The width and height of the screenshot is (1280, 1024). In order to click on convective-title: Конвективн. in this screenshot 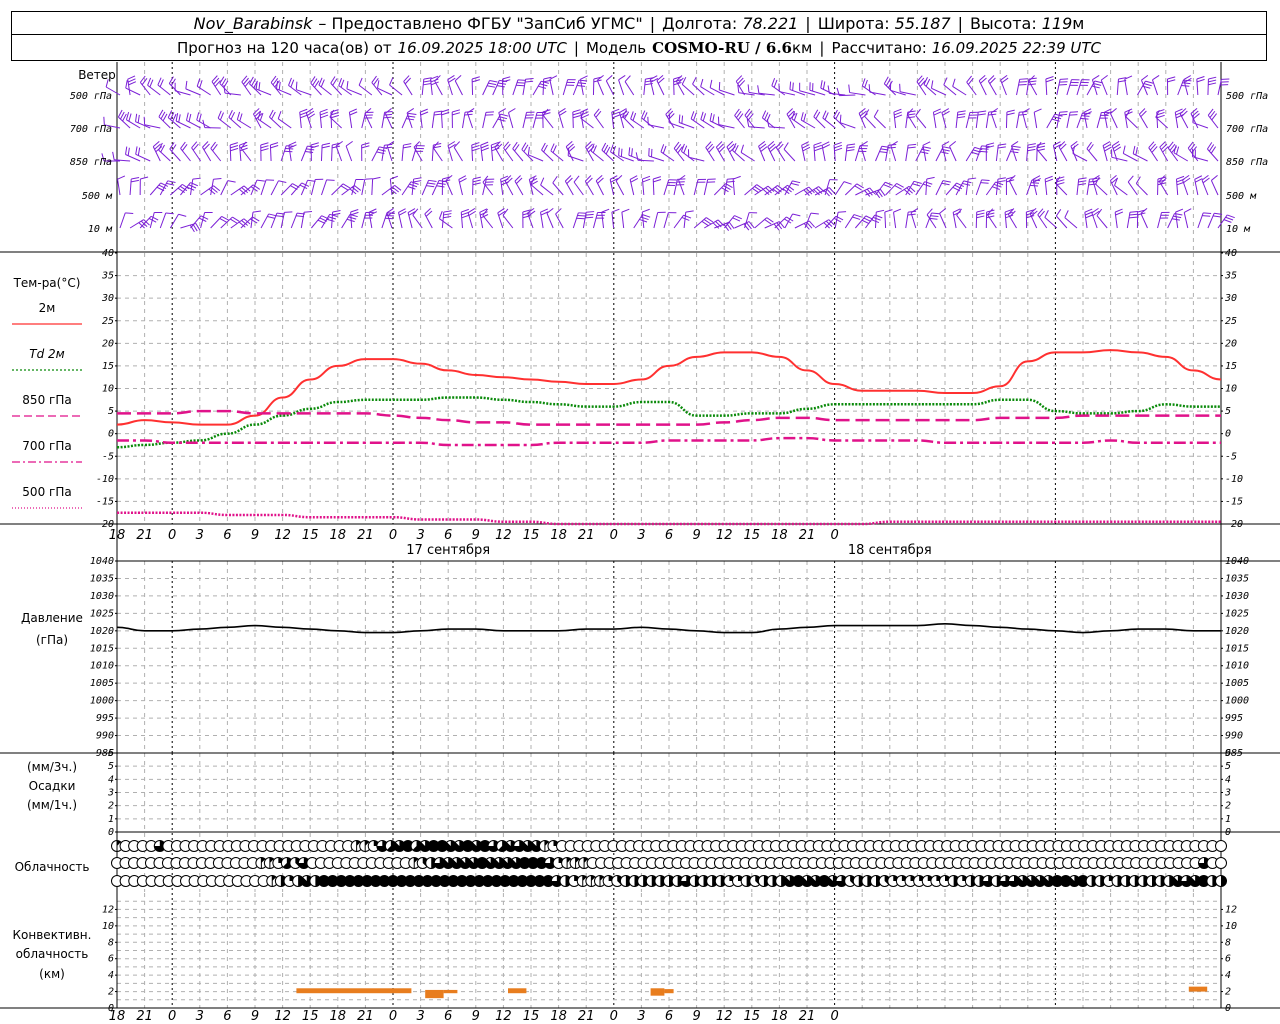, I will do `click(52, 935)`.